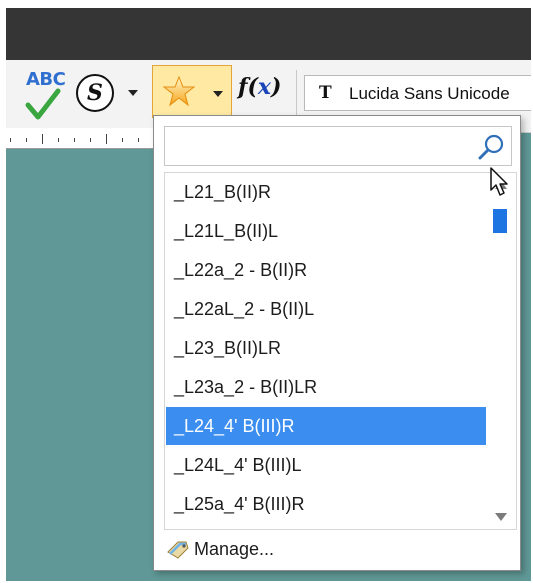 The height and width of the screenshot is (583, 533). What do you see at coordinates (326, 504) in the screenshot?
I see `list-item: _L25a_4' B(III)R` at bounding box center [326, 504].